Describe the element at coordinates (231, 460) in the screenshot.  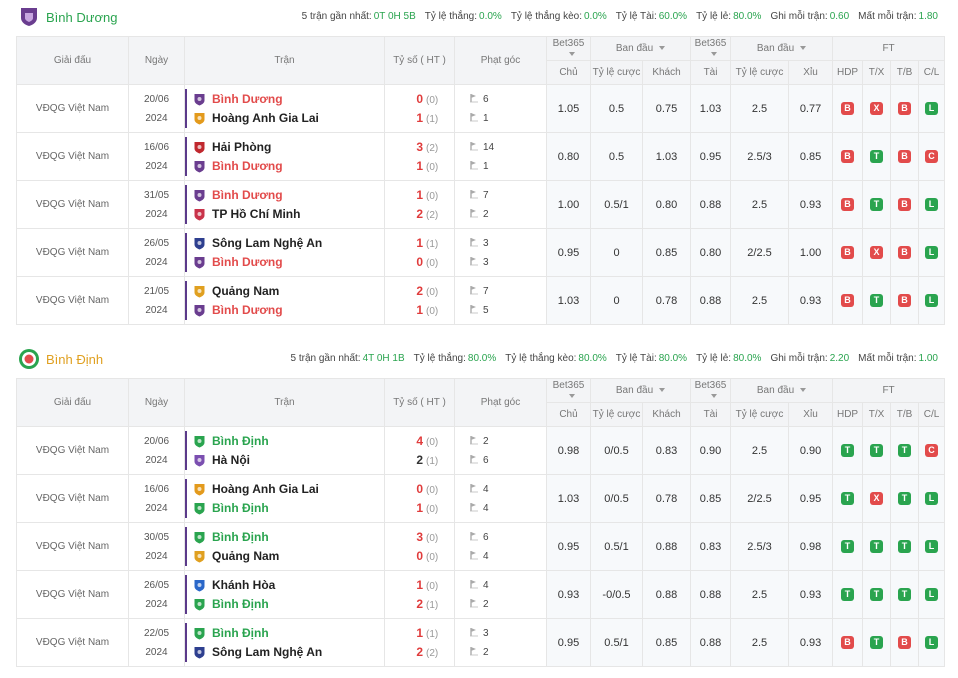
I see `away-team: Hà Nội` at that location.